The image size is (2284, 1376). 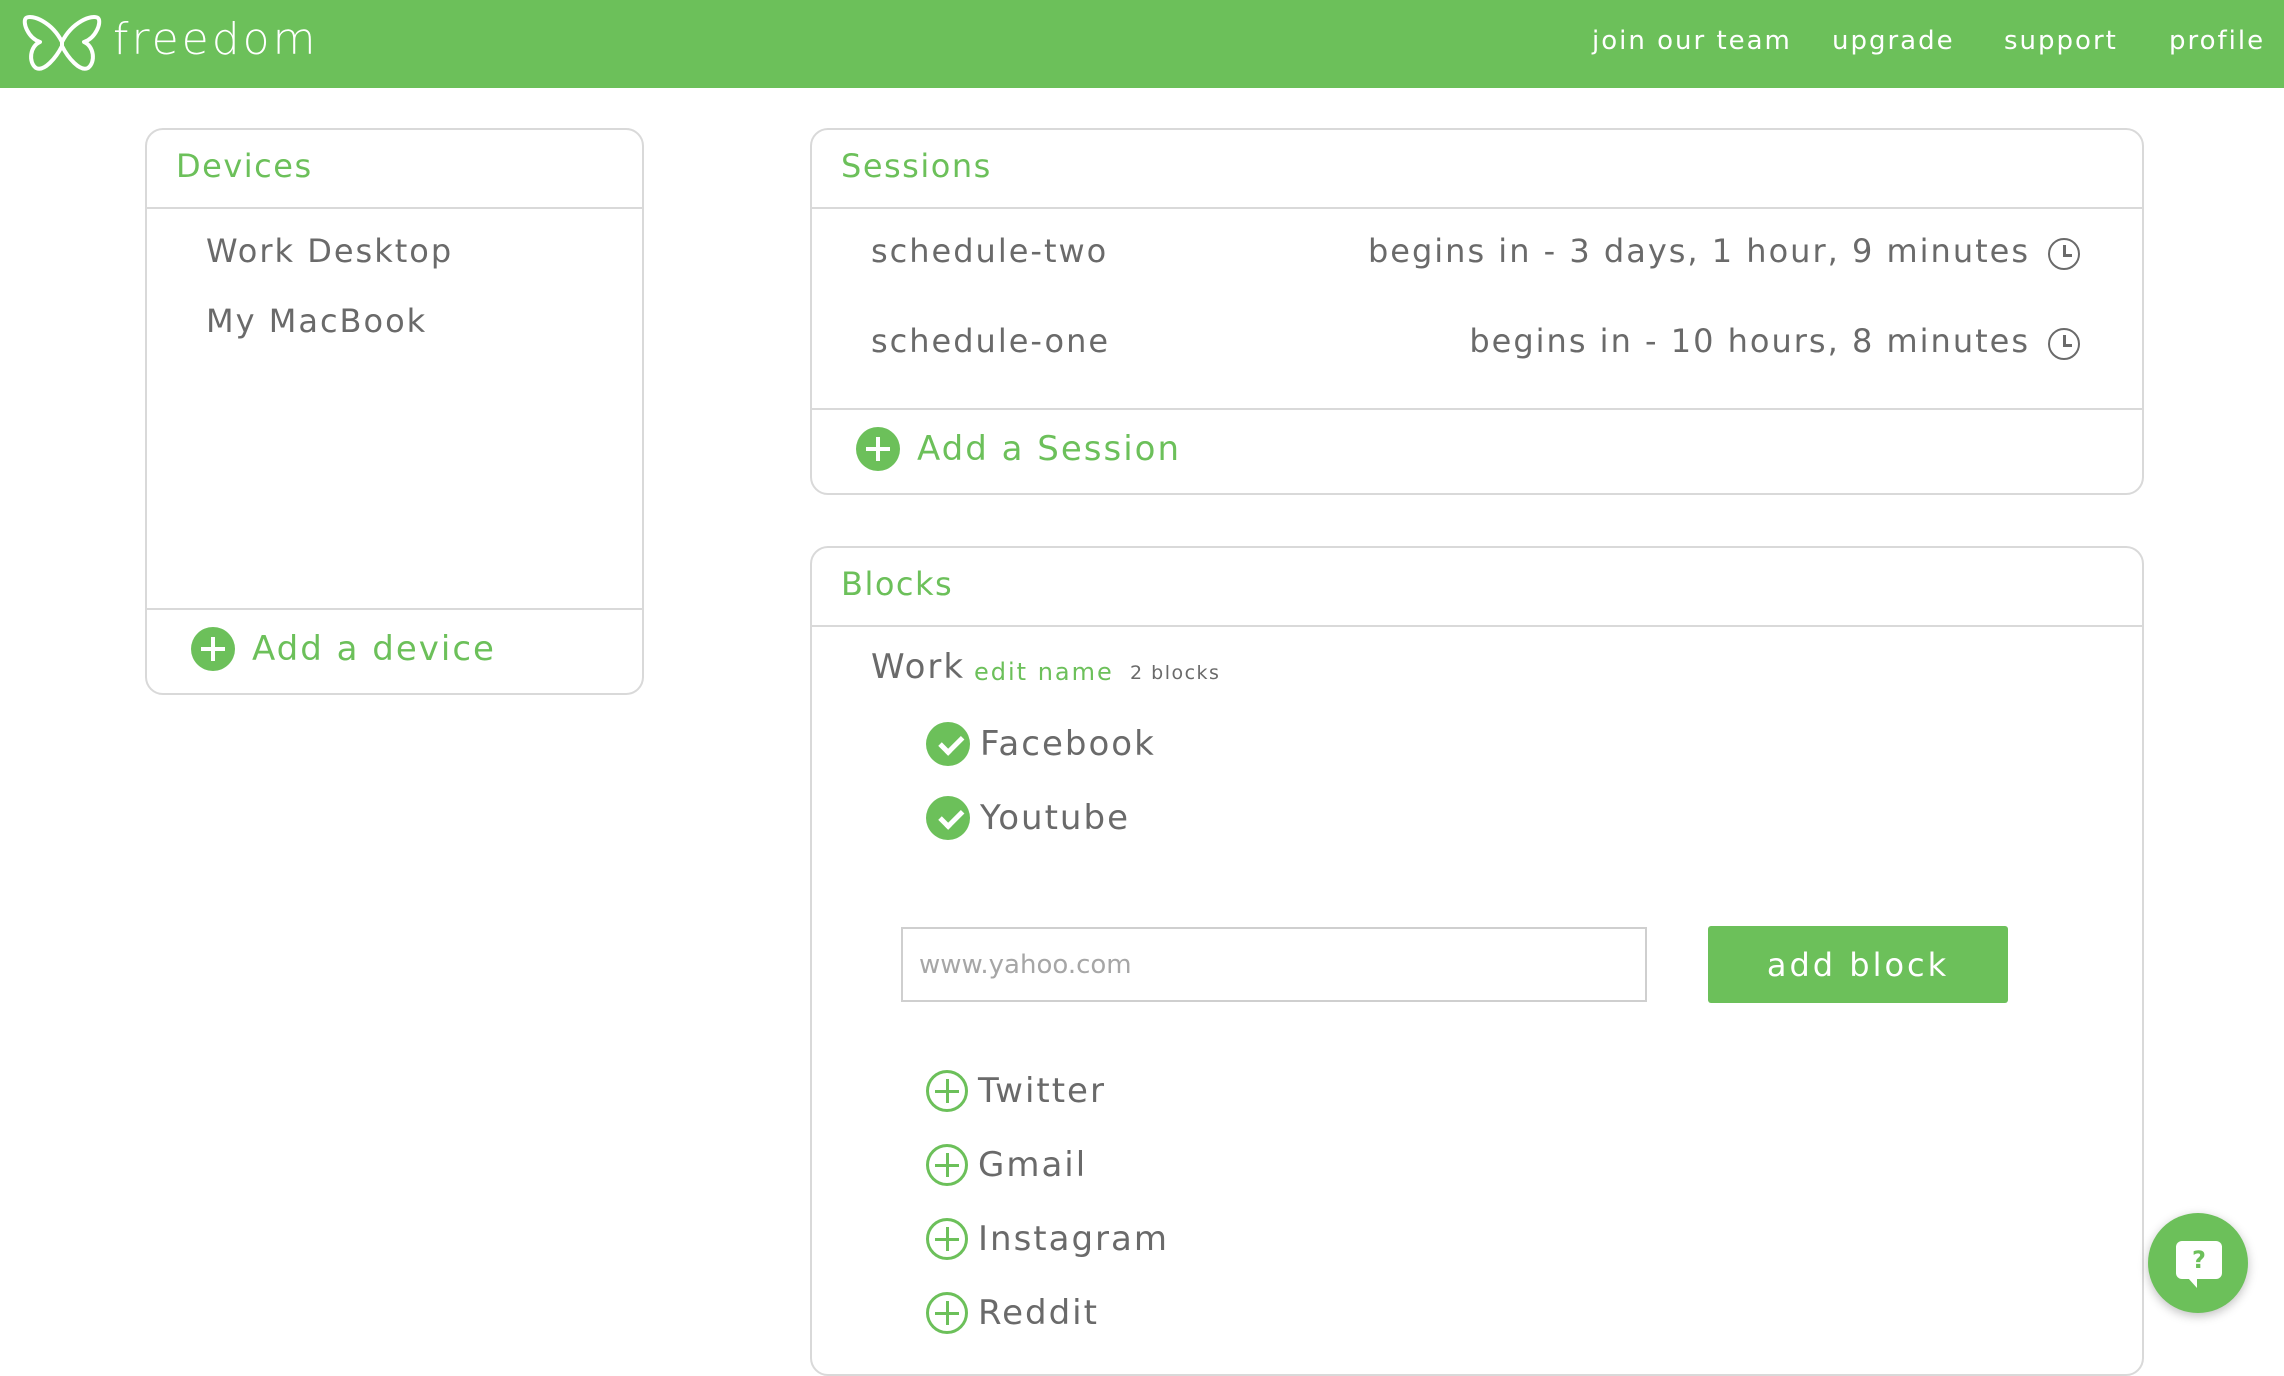 What do you see at coordinates (1858, 964) in the screenshot?
I see `add-block-button: add block` at bounding box center [1858, 964].